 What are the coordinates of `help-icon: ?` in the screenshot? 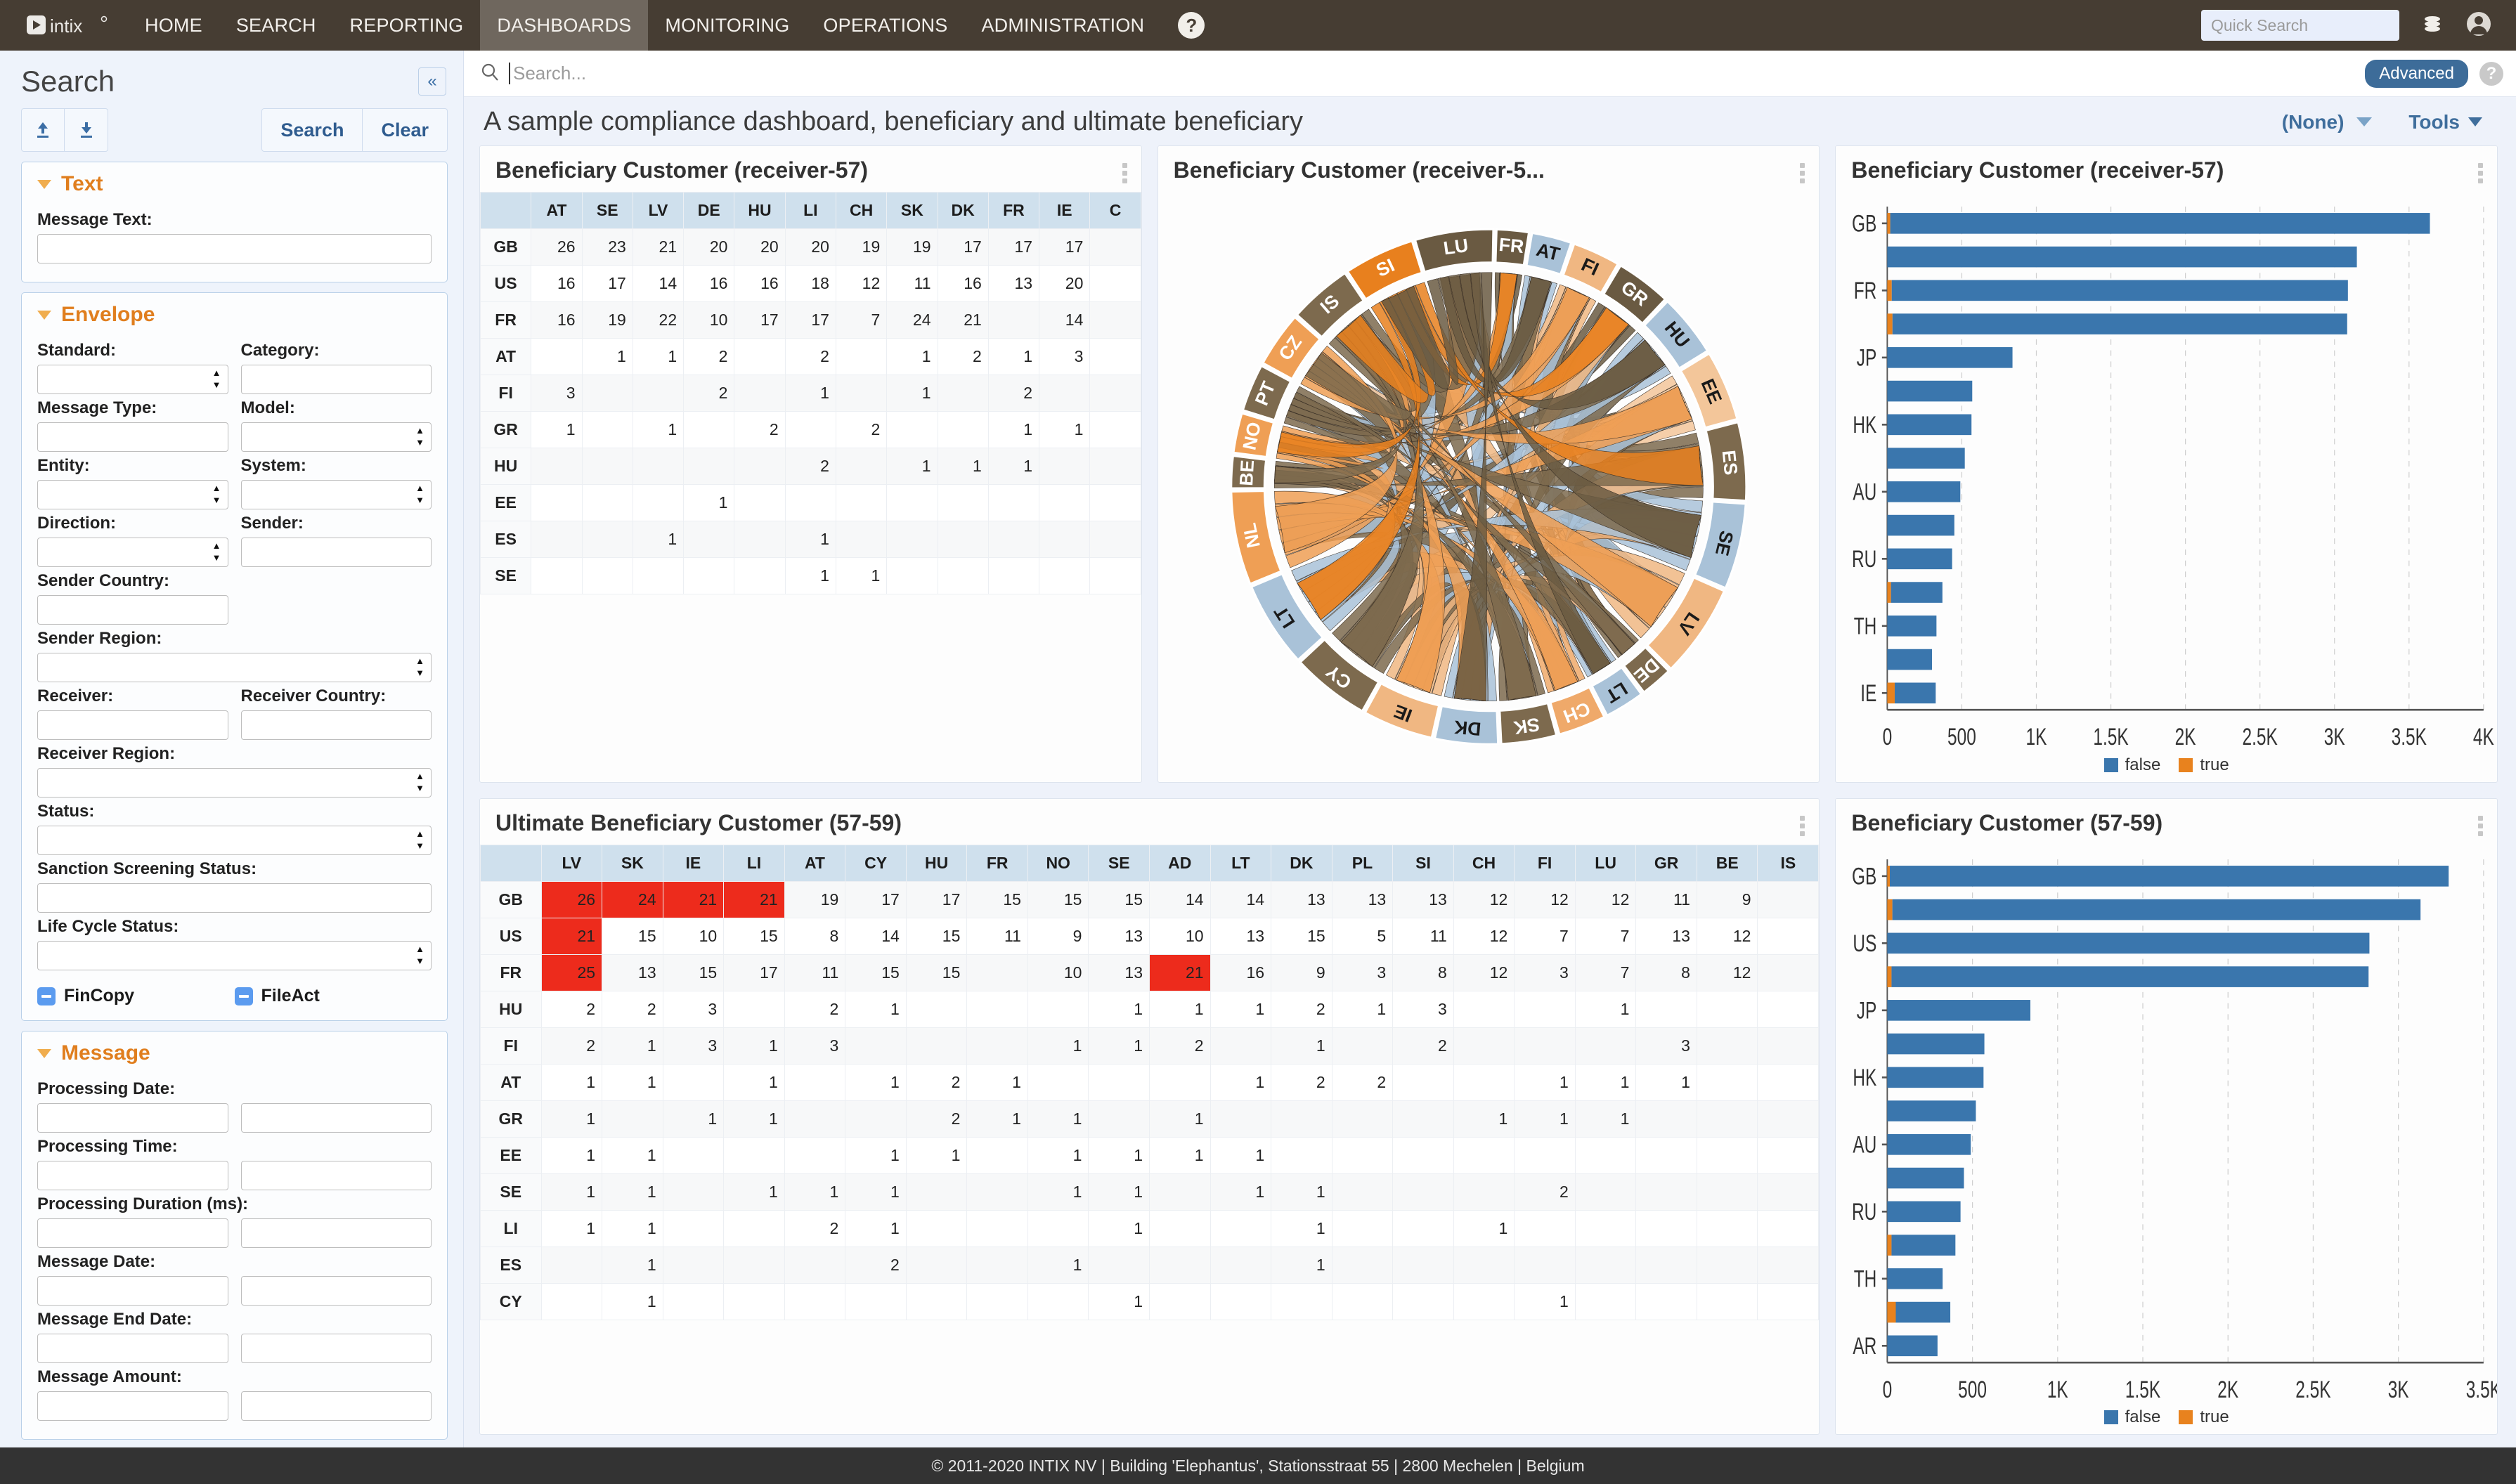 It's located at (1191, 25).